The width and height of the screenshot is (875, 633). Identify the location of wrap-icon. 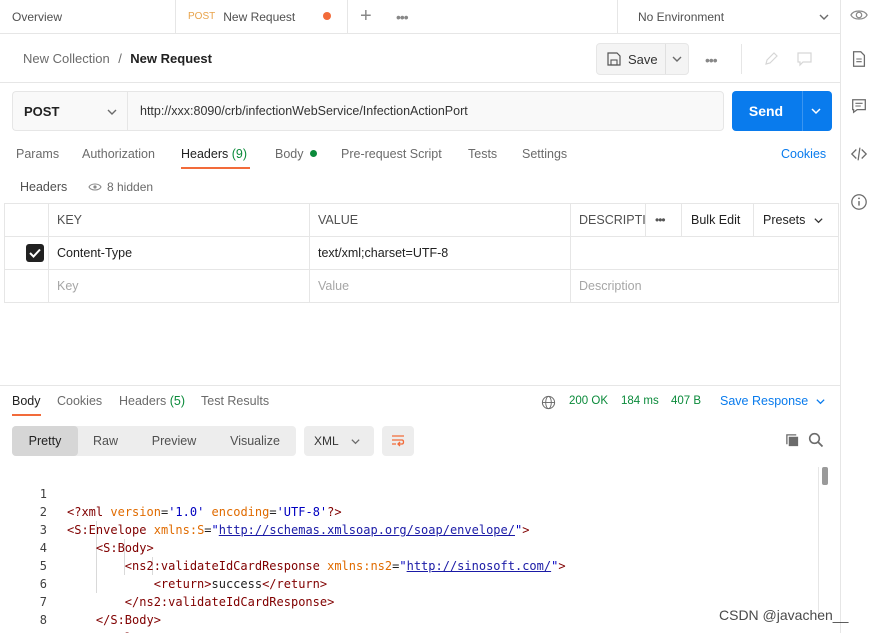
(398, 441).